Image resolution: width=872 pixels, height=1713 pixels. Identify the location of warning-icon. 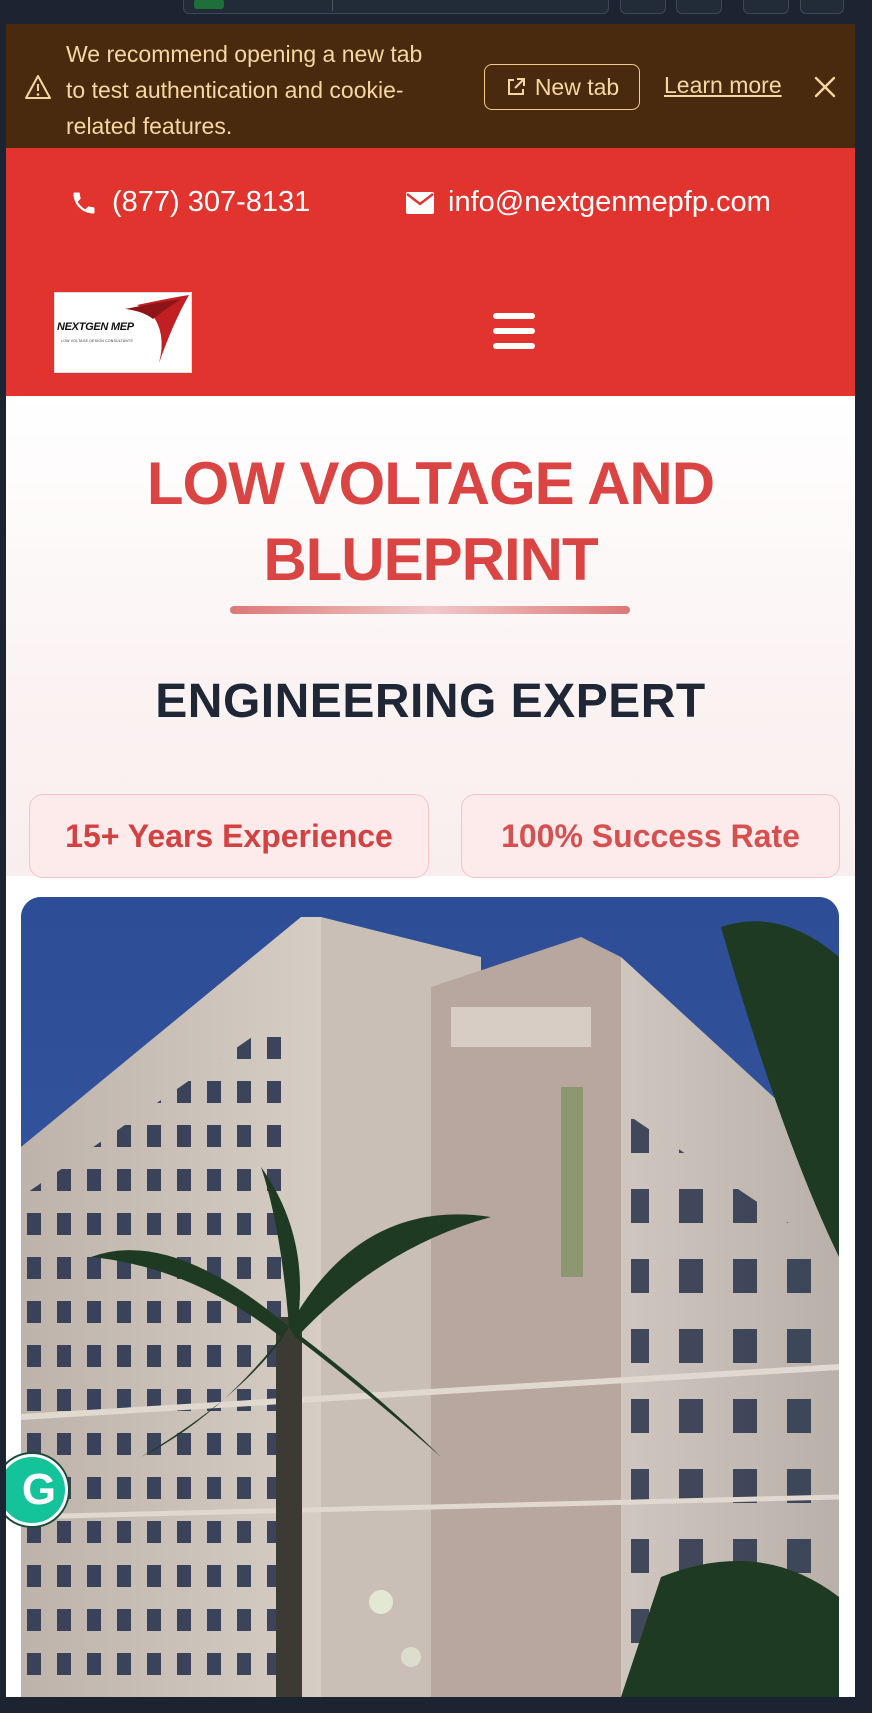
(38, 87).